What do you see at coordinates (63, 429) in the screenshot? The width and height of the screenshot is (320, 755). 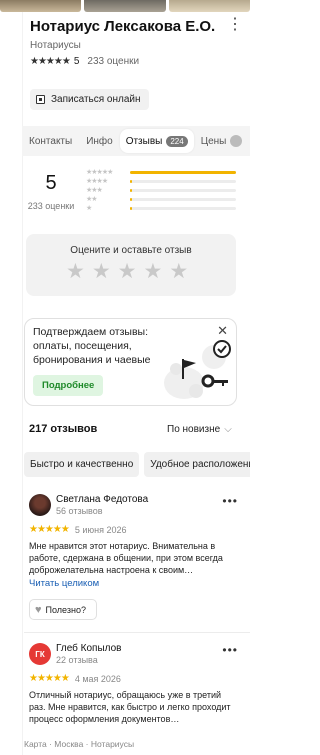 I see `reviews-total: 217 отзывов` at bounding box center [63, 429].